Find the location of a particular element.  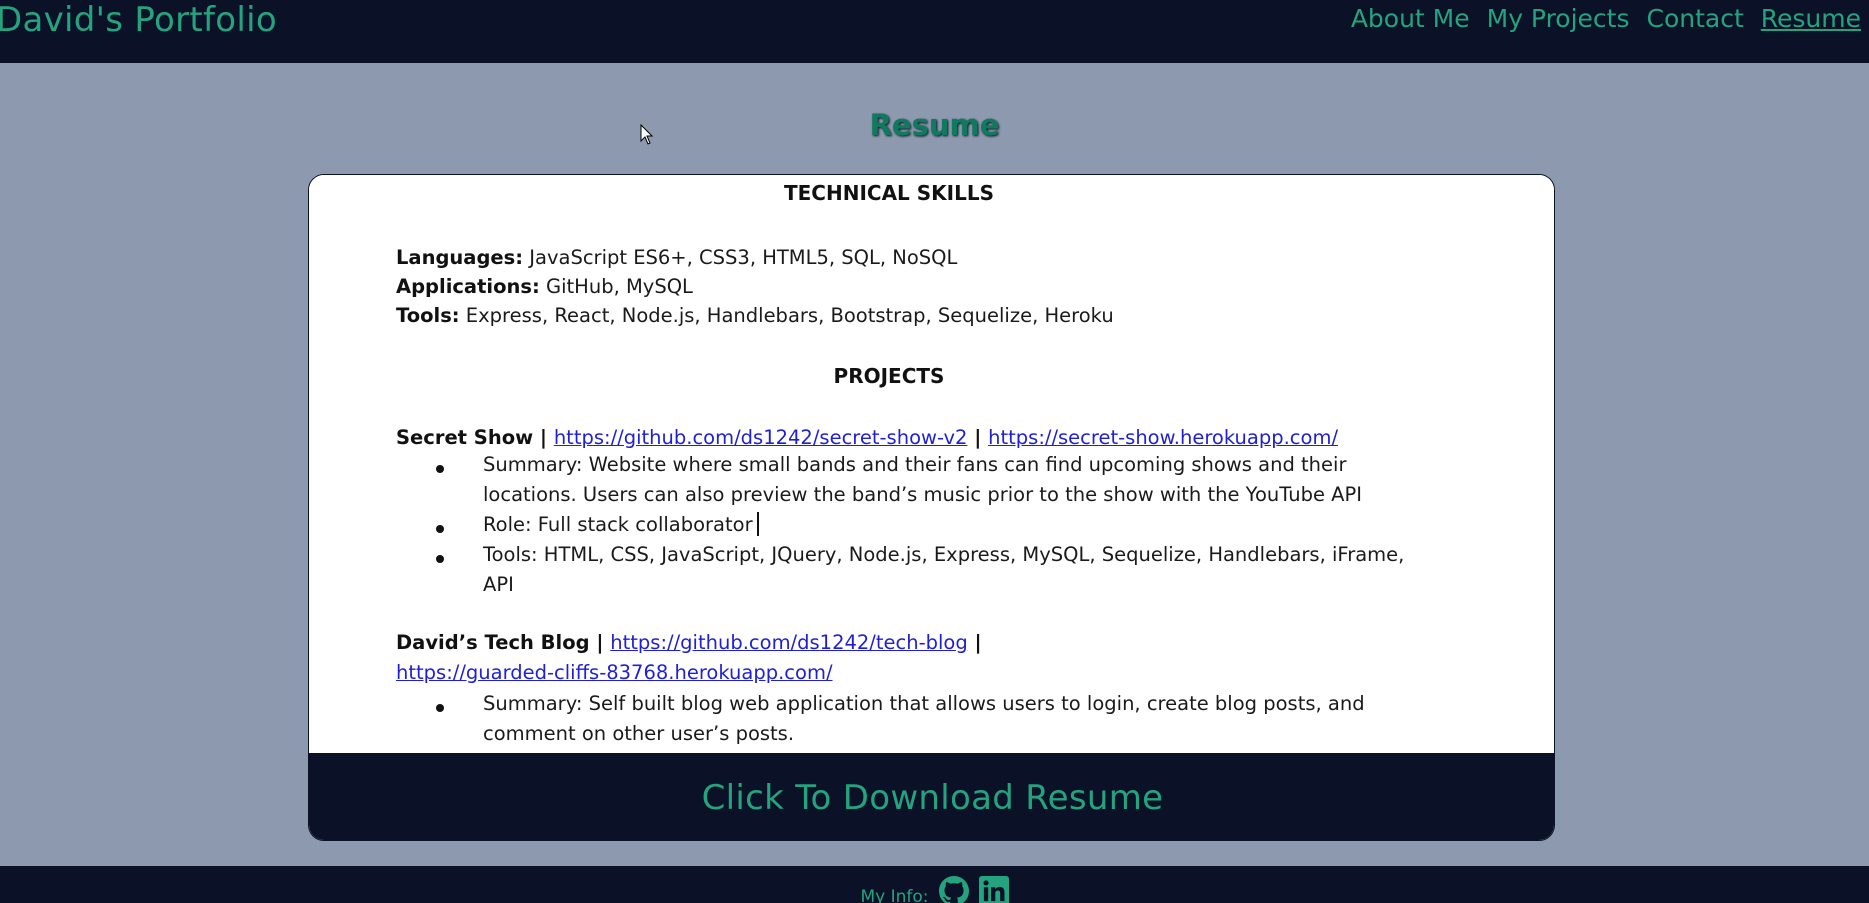

skills-tools-label: Tools: is located at coordinates (428, 315).